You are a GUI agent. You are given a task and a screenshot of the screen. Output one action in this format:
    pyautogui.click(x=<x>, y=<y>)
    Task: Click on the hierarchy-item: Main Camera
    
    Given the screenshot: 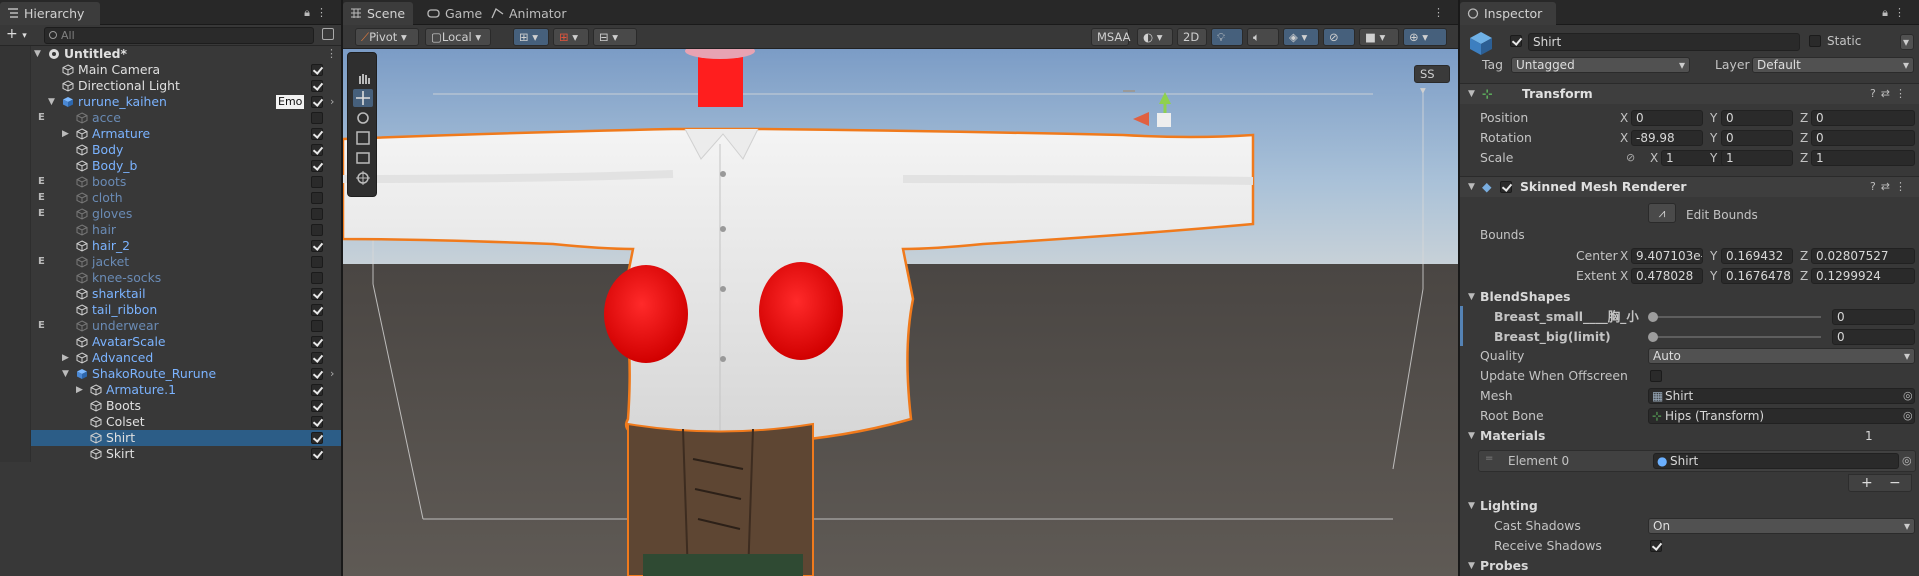 What is the action you would take?
    pyautogui.click(x=170, y=70)
    